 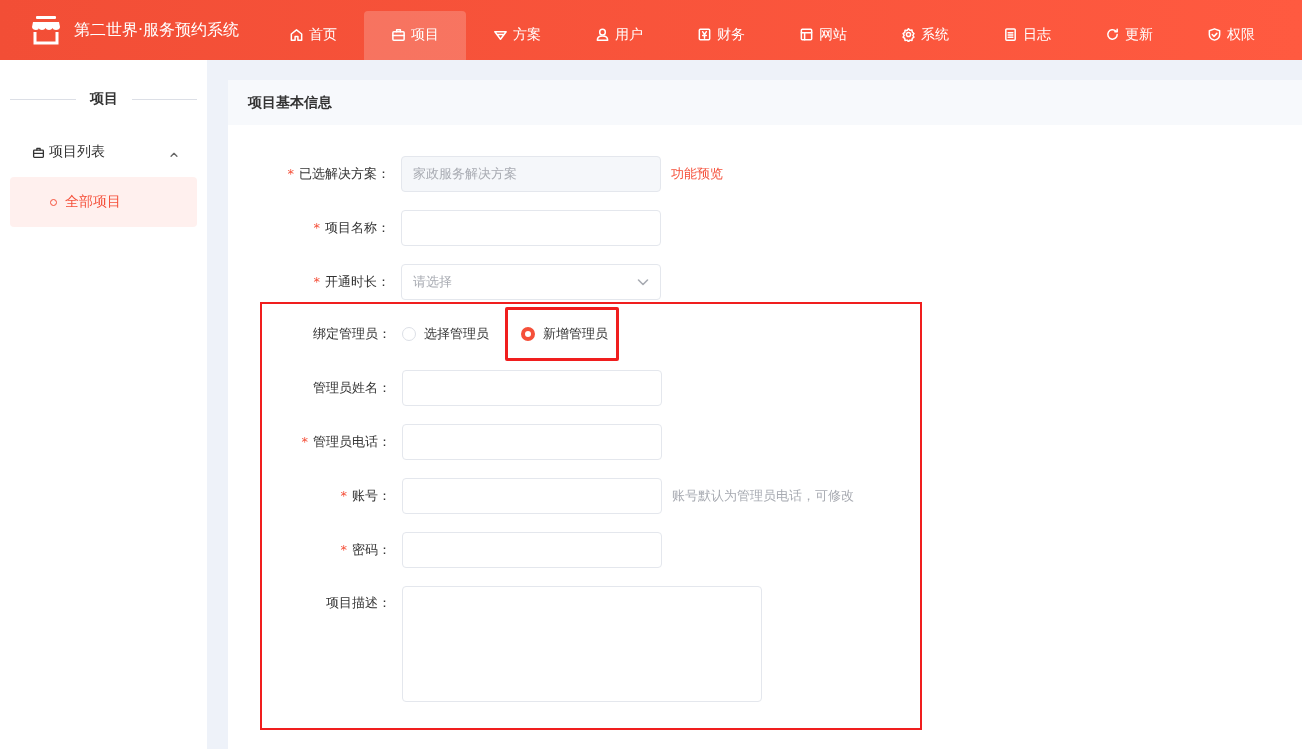 What do you see at coordinates (103, 99) in the screenshot?
I see `sidebar-title: 项目` at bounding box center [103, 99].